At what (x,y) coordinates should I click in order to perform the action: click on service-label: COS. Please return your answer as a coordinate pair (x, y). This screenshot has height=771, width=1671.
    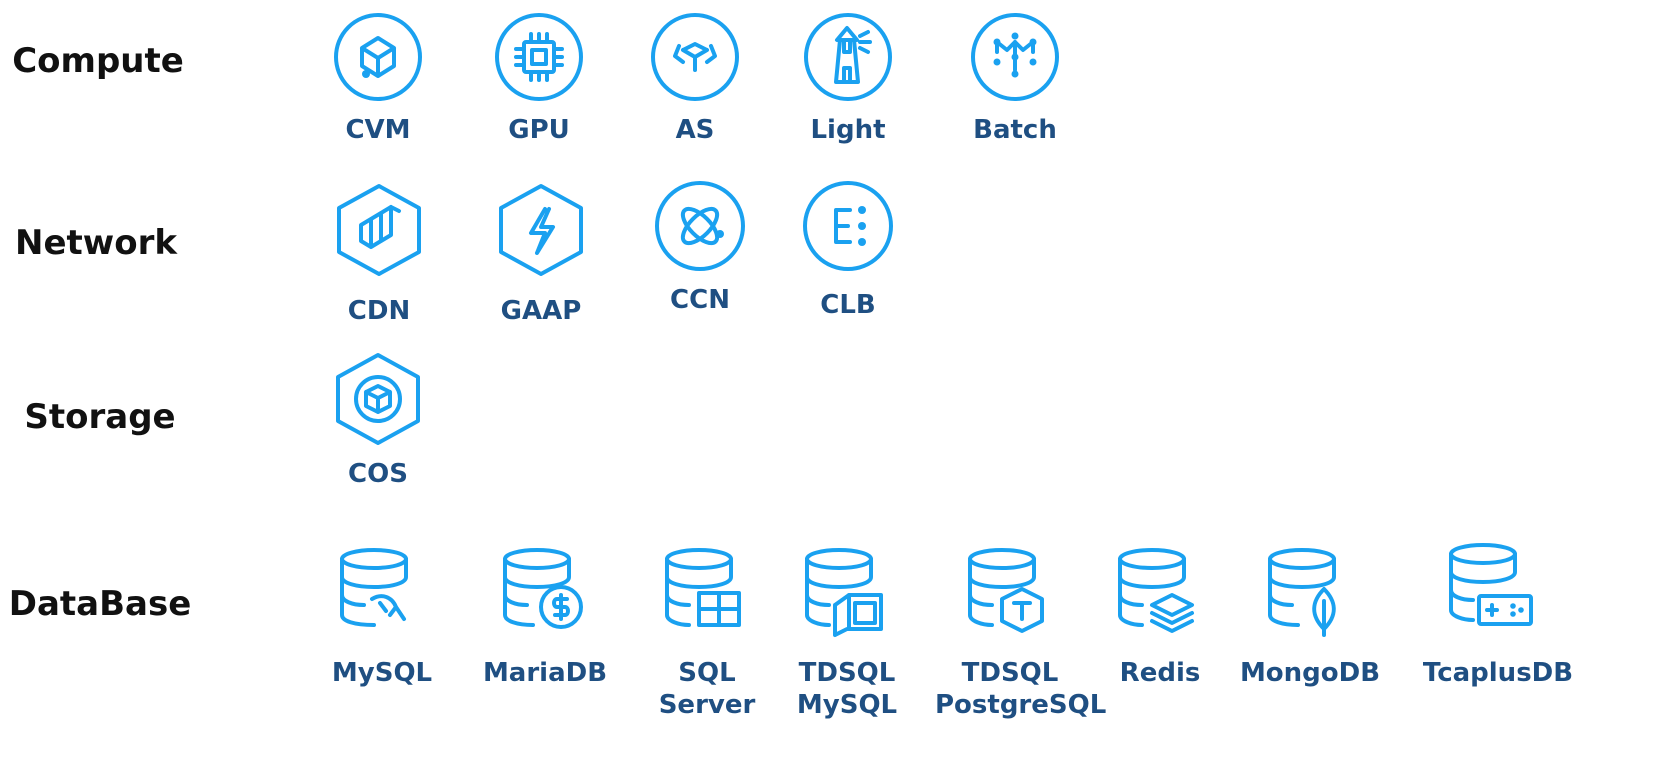
    Looking at the image, I should click on (378, 474).